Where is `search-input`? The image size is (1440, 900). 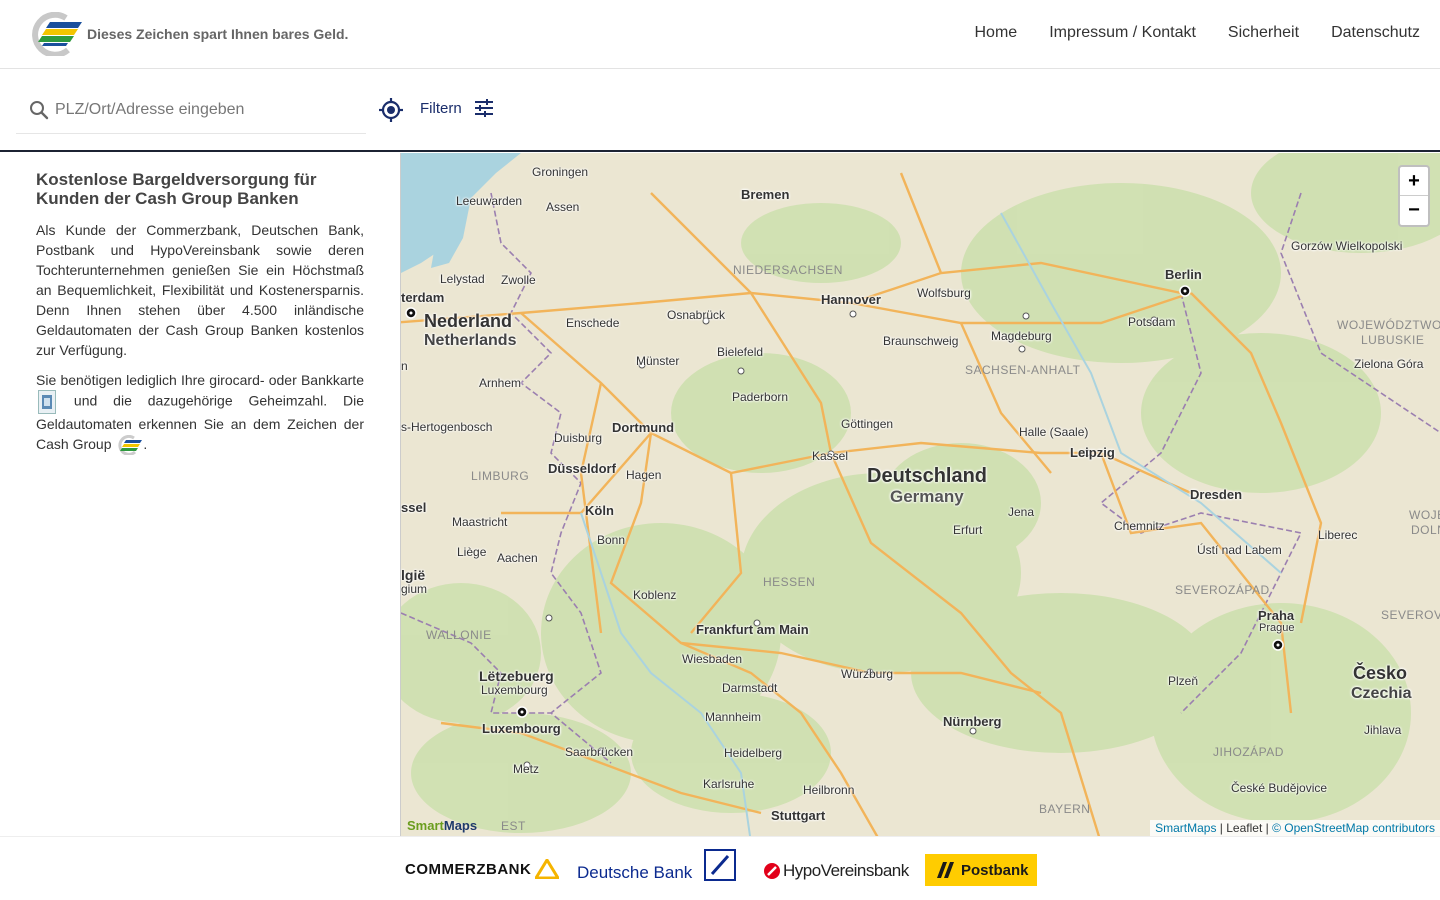 search-input is located at coordinates (205, 109).